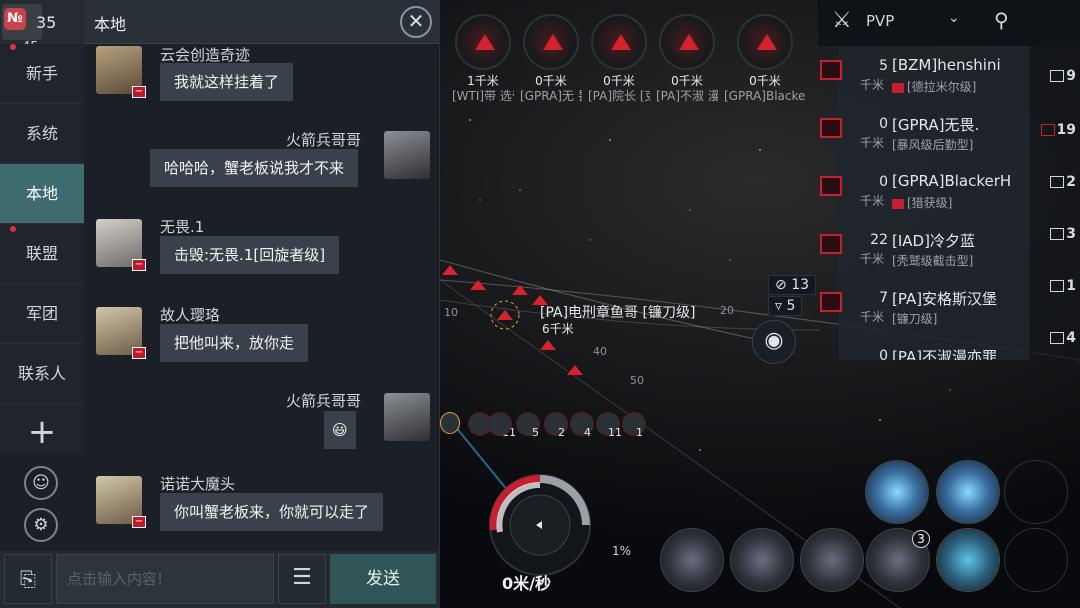 This screenshot has width=1080, height=608. I want to click on module-charge-count: 3, so click(921, 539).